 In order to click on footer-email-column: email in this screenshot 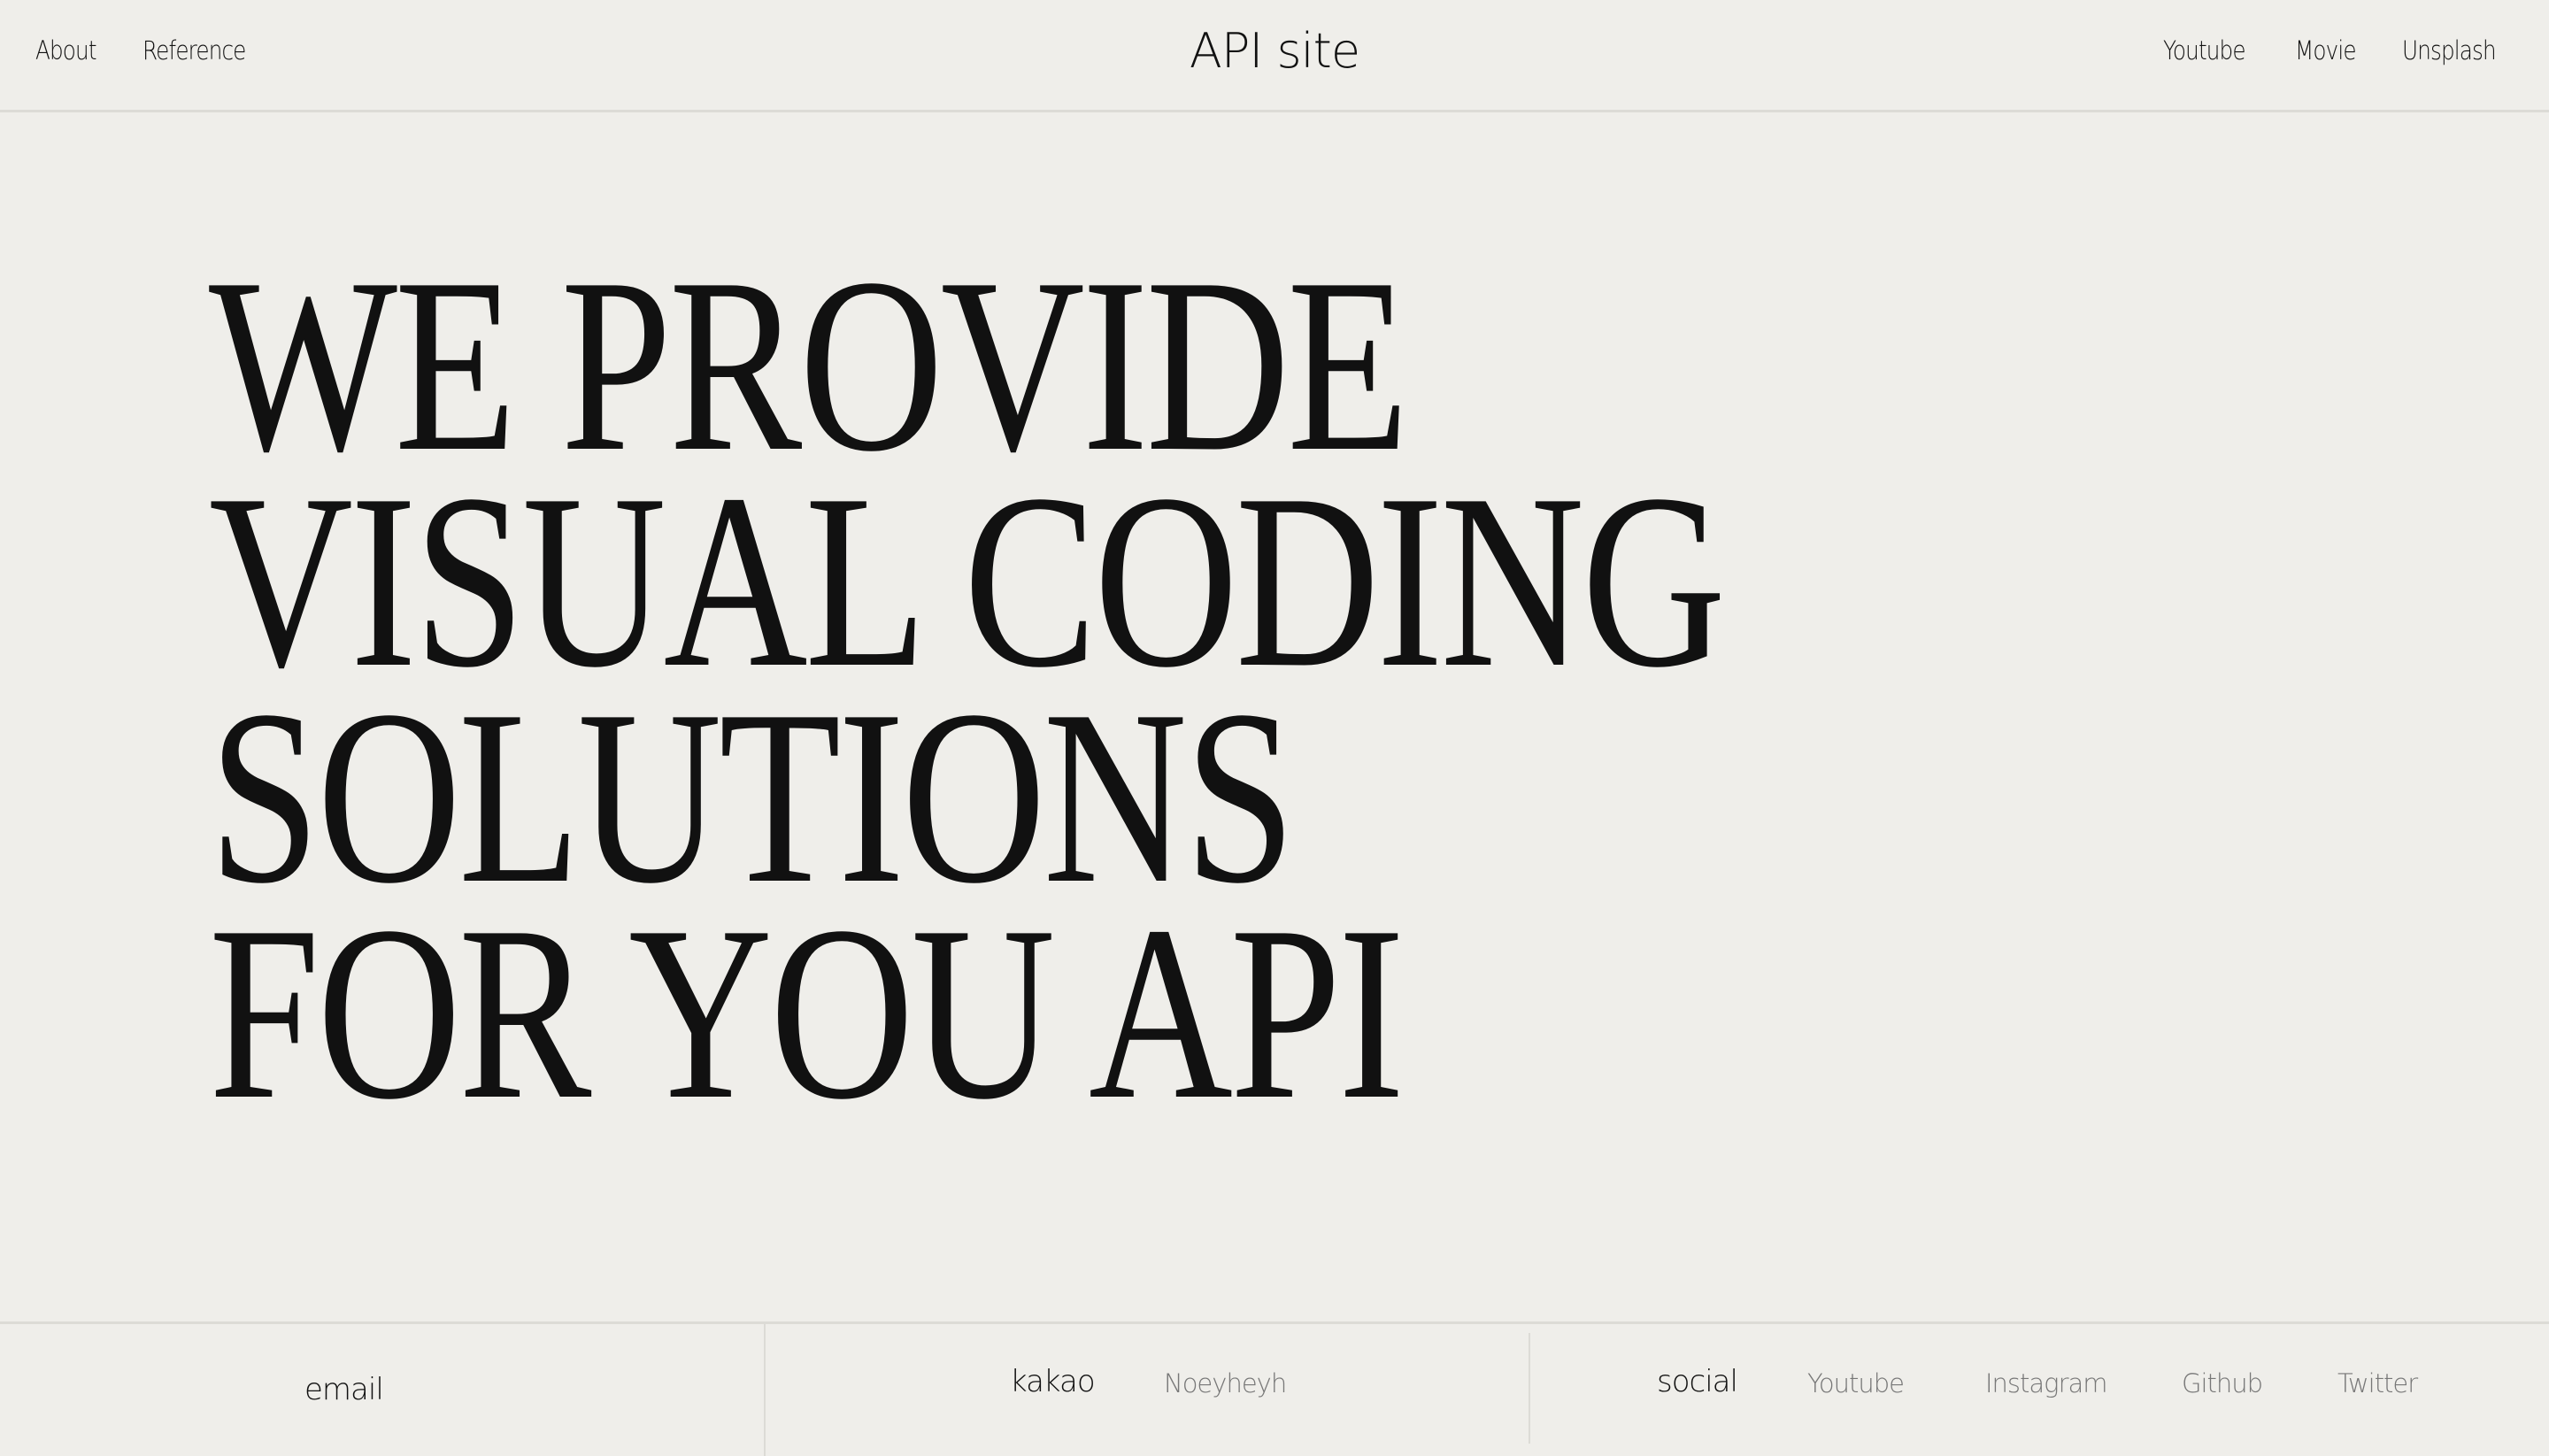, I will do `click(383, 1390)`.